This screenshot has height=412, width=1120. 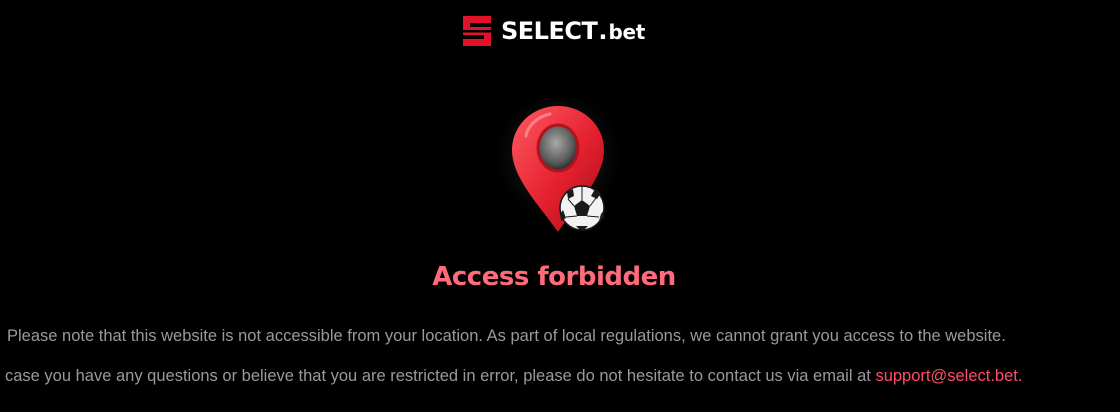 What do you see at coordinates (948, 376) in the screenshot?
I see `support-email-link: support@select.bet.` at bounding box center [948, 376].